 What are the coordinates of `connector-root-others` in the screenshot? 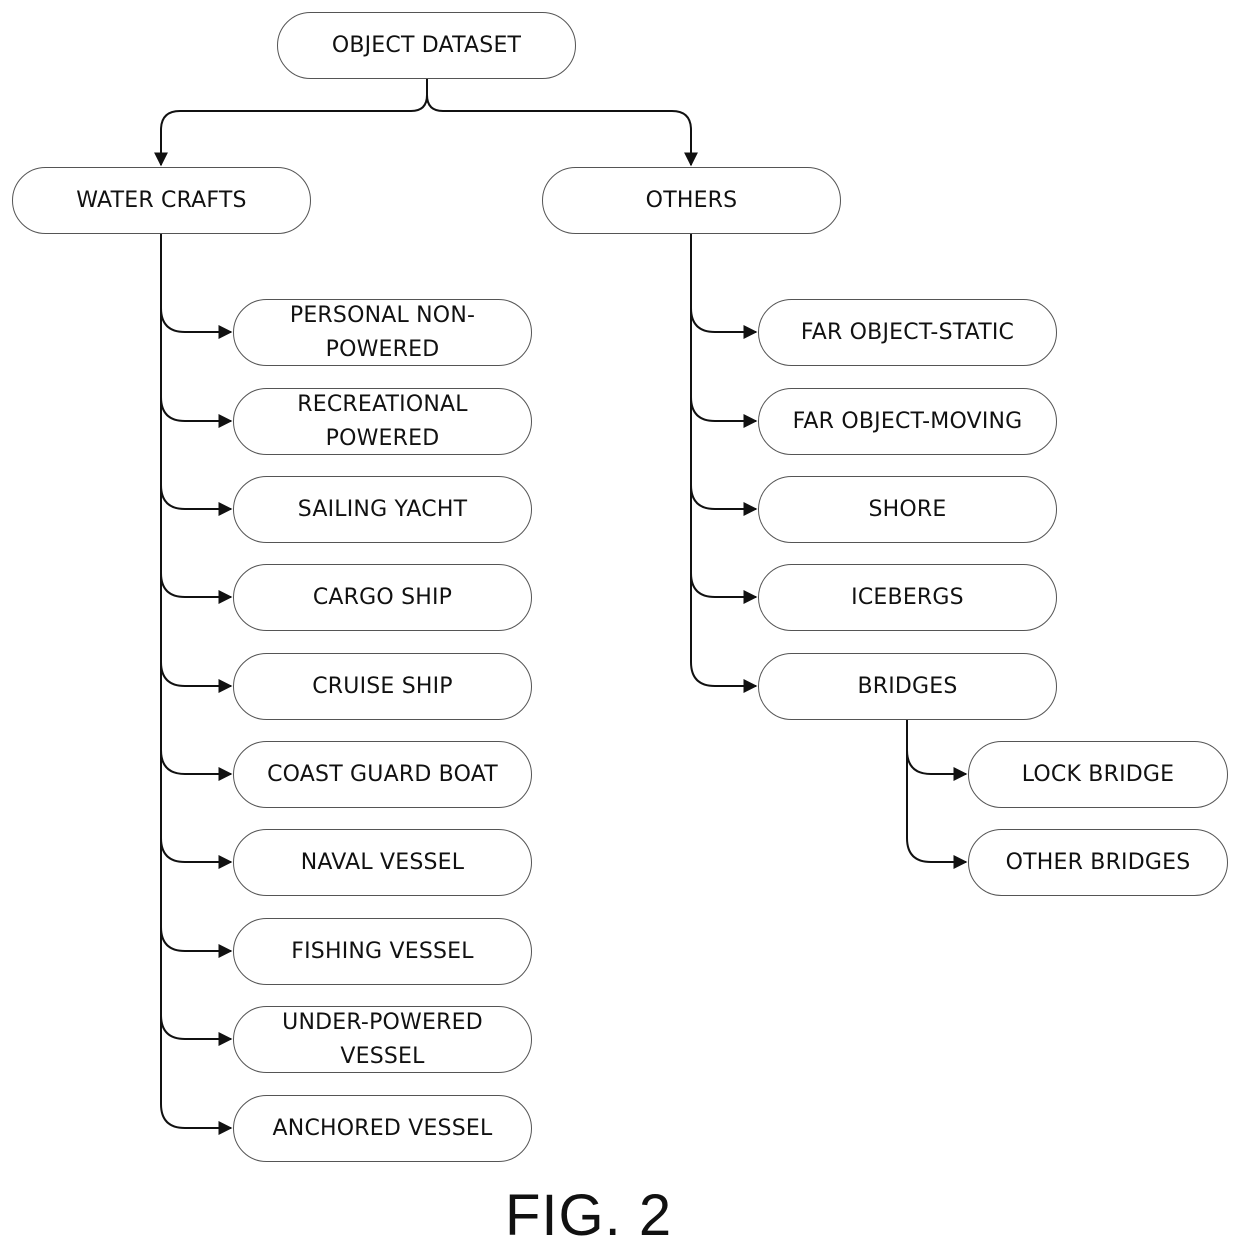 It's located at (562, 130).